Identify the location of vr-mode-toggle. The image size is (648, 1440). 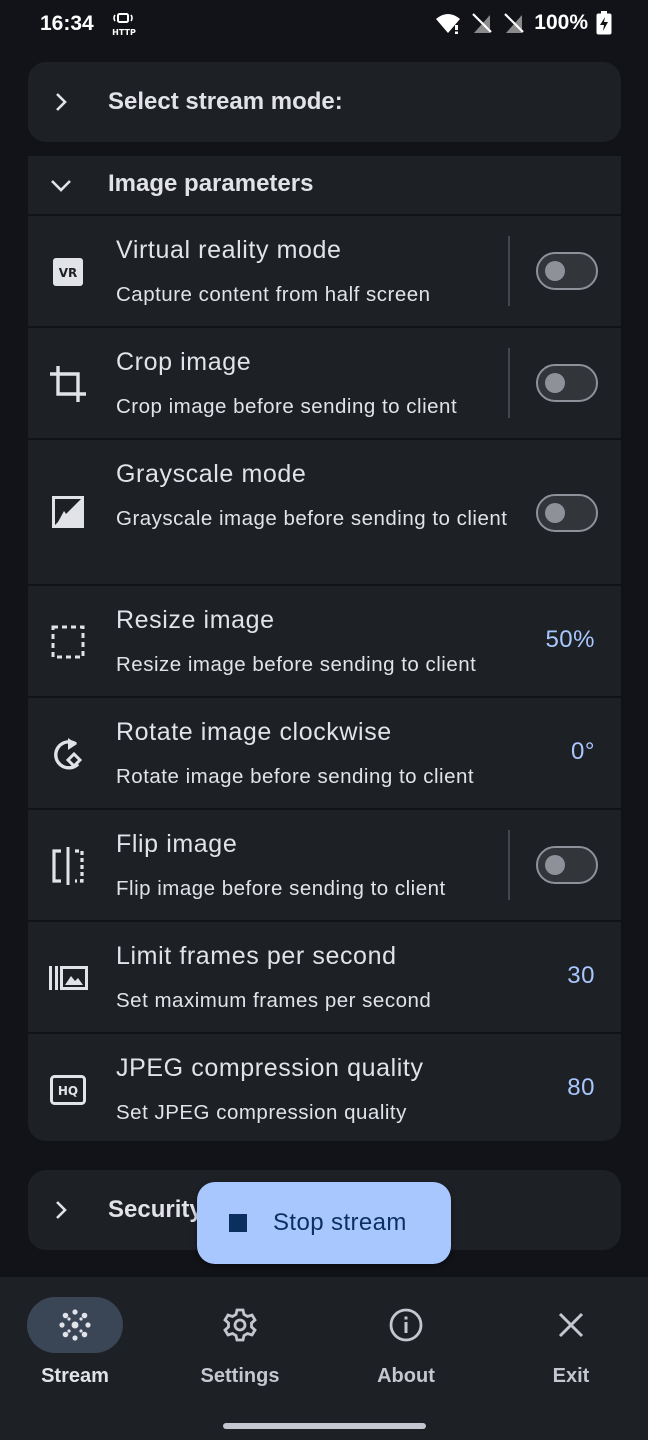
(567, 271).